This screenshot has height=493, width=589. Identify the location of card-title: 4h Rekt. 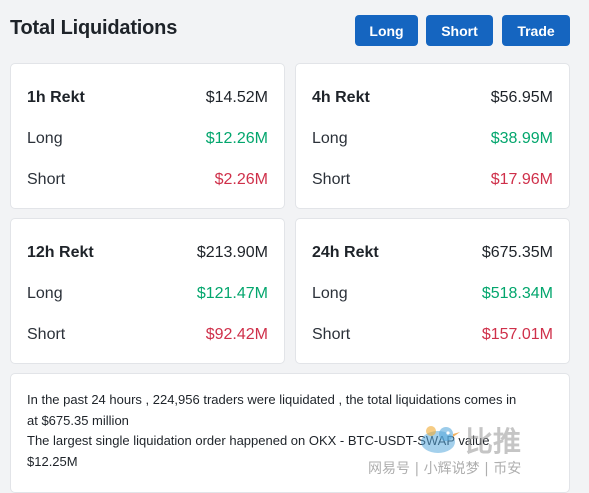
(341, 97).